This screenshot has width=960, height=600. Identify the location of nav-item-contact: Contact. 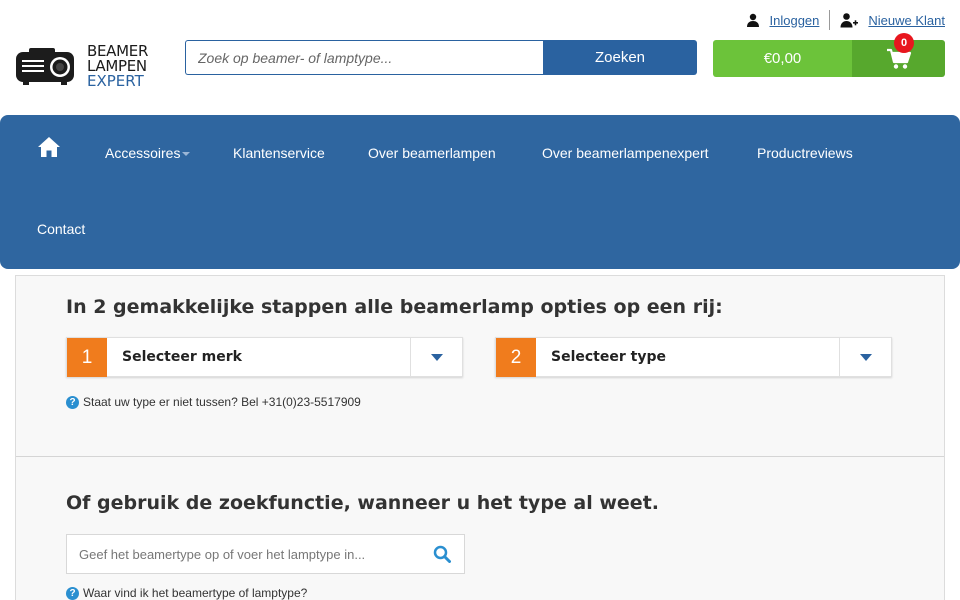
(61, 229).